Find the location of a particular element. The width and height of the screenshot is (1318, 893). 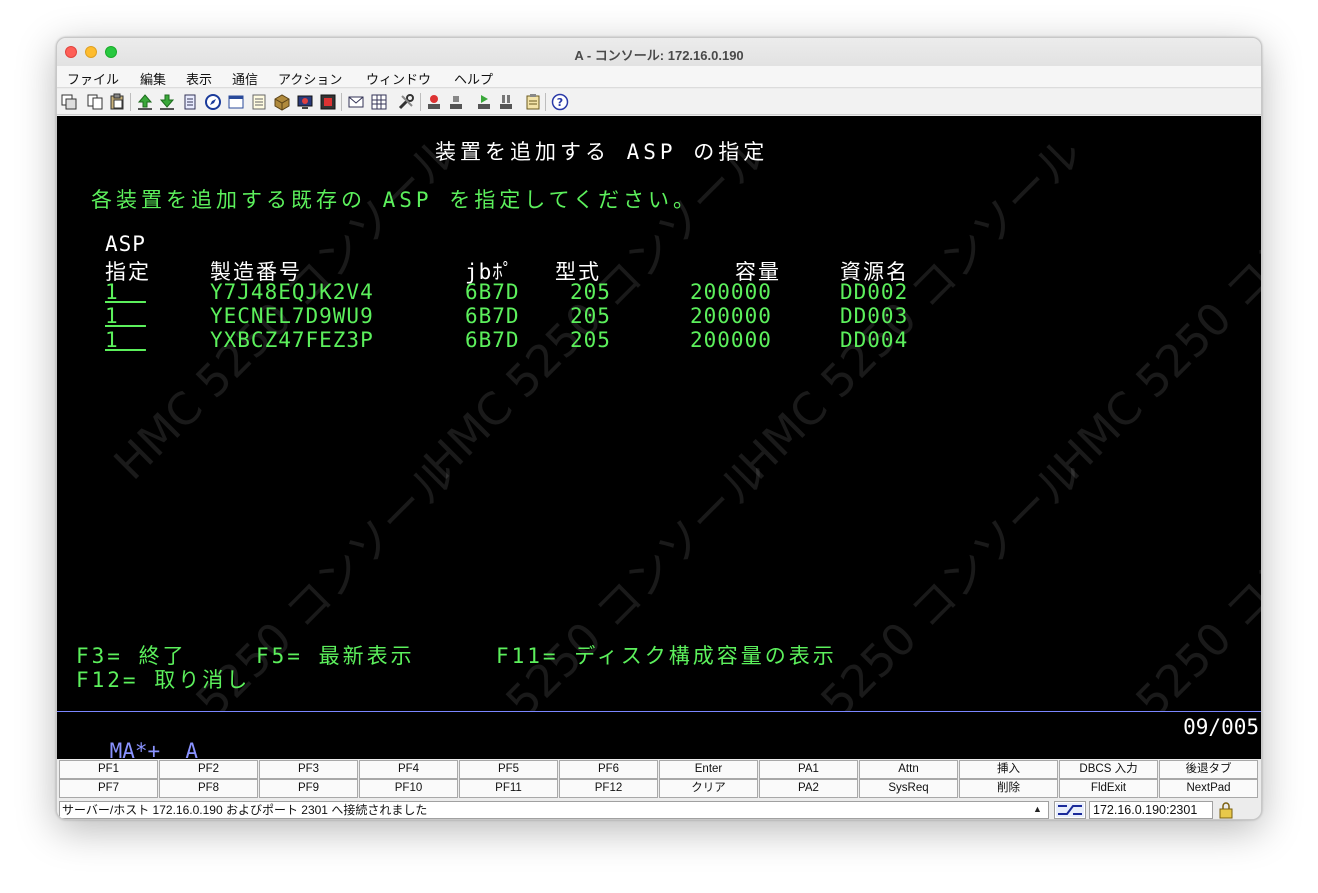

function-key-f5: F5= 最新表示 is located at coordinates (335, 656).